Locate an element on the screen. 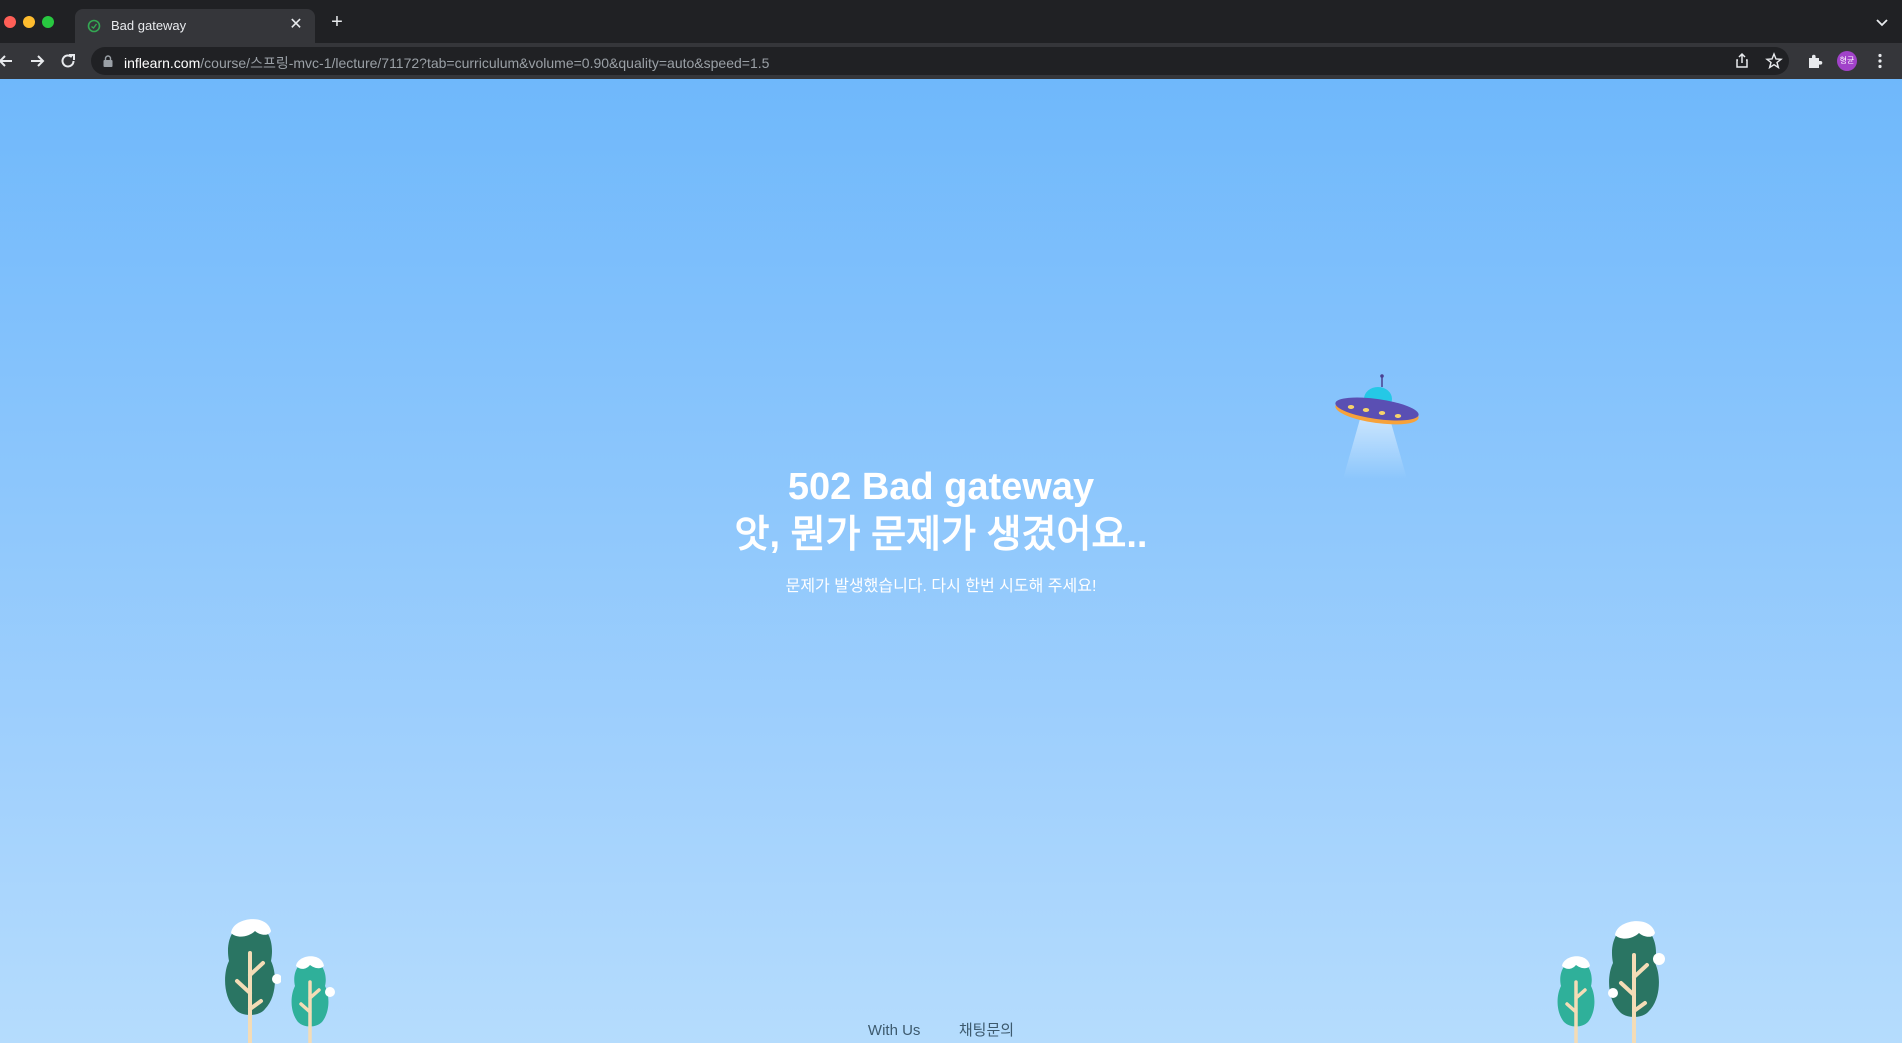 The height and width of the screenshot is (1043, 1902). window-zoom-button is located at coordinates (48, 22).